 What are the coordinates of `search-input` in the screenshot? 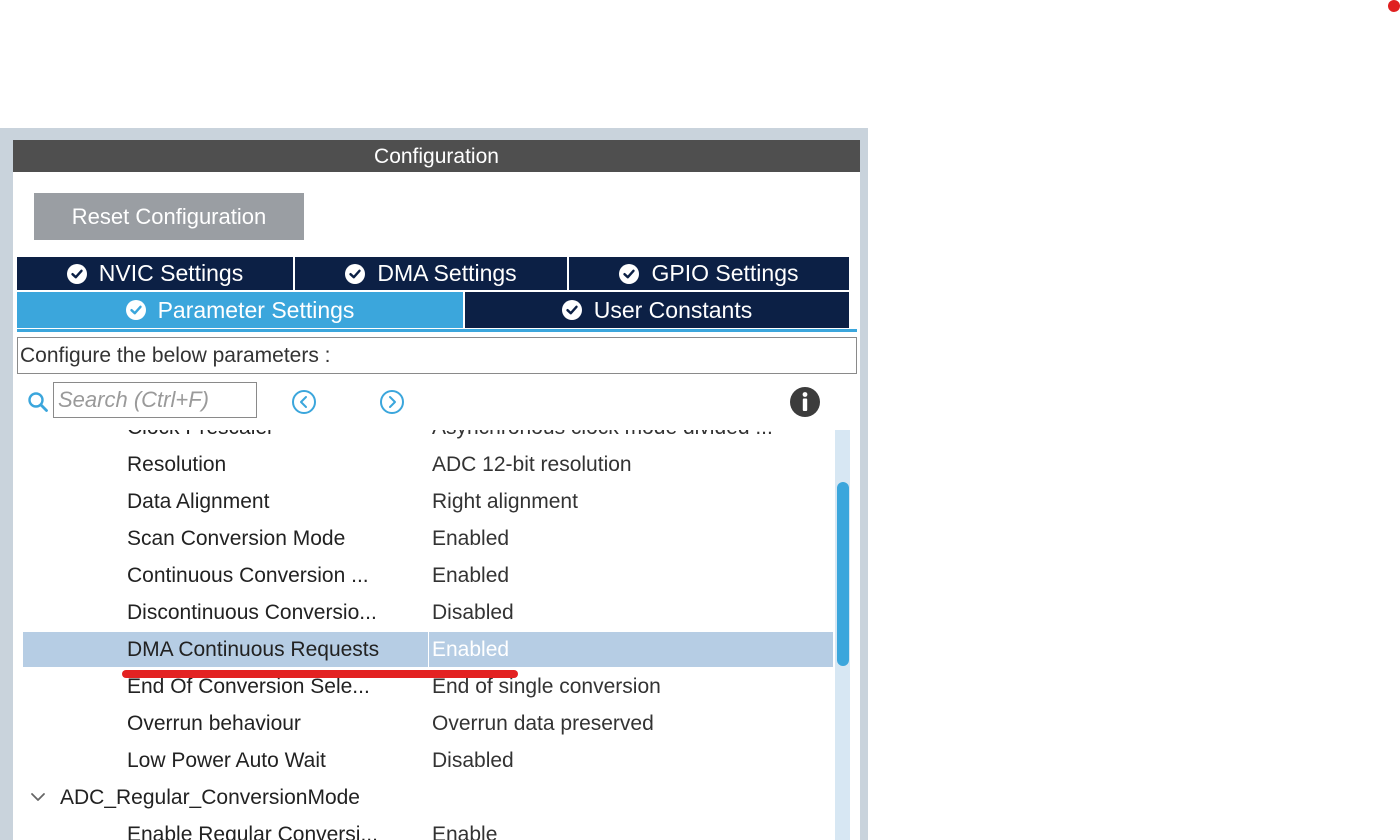 It's located at (155, 400).